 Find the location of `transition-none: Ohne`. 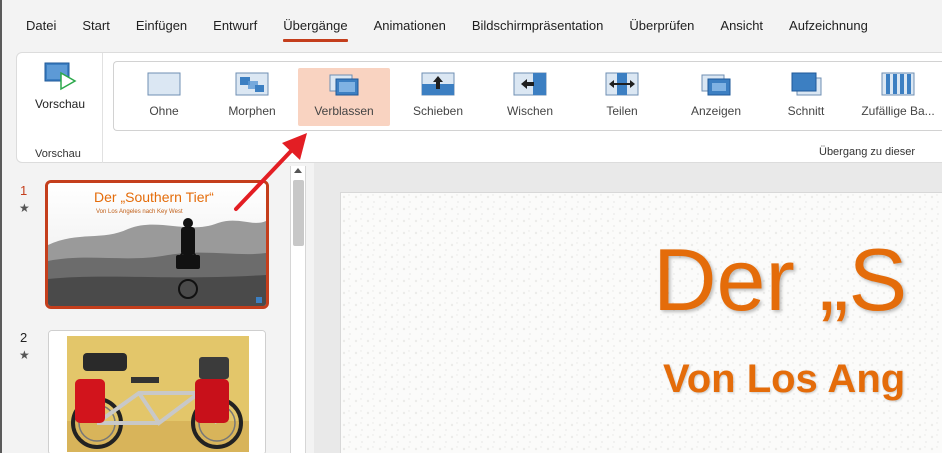

transition-none: Ohne is located at coordinates (164, 97).